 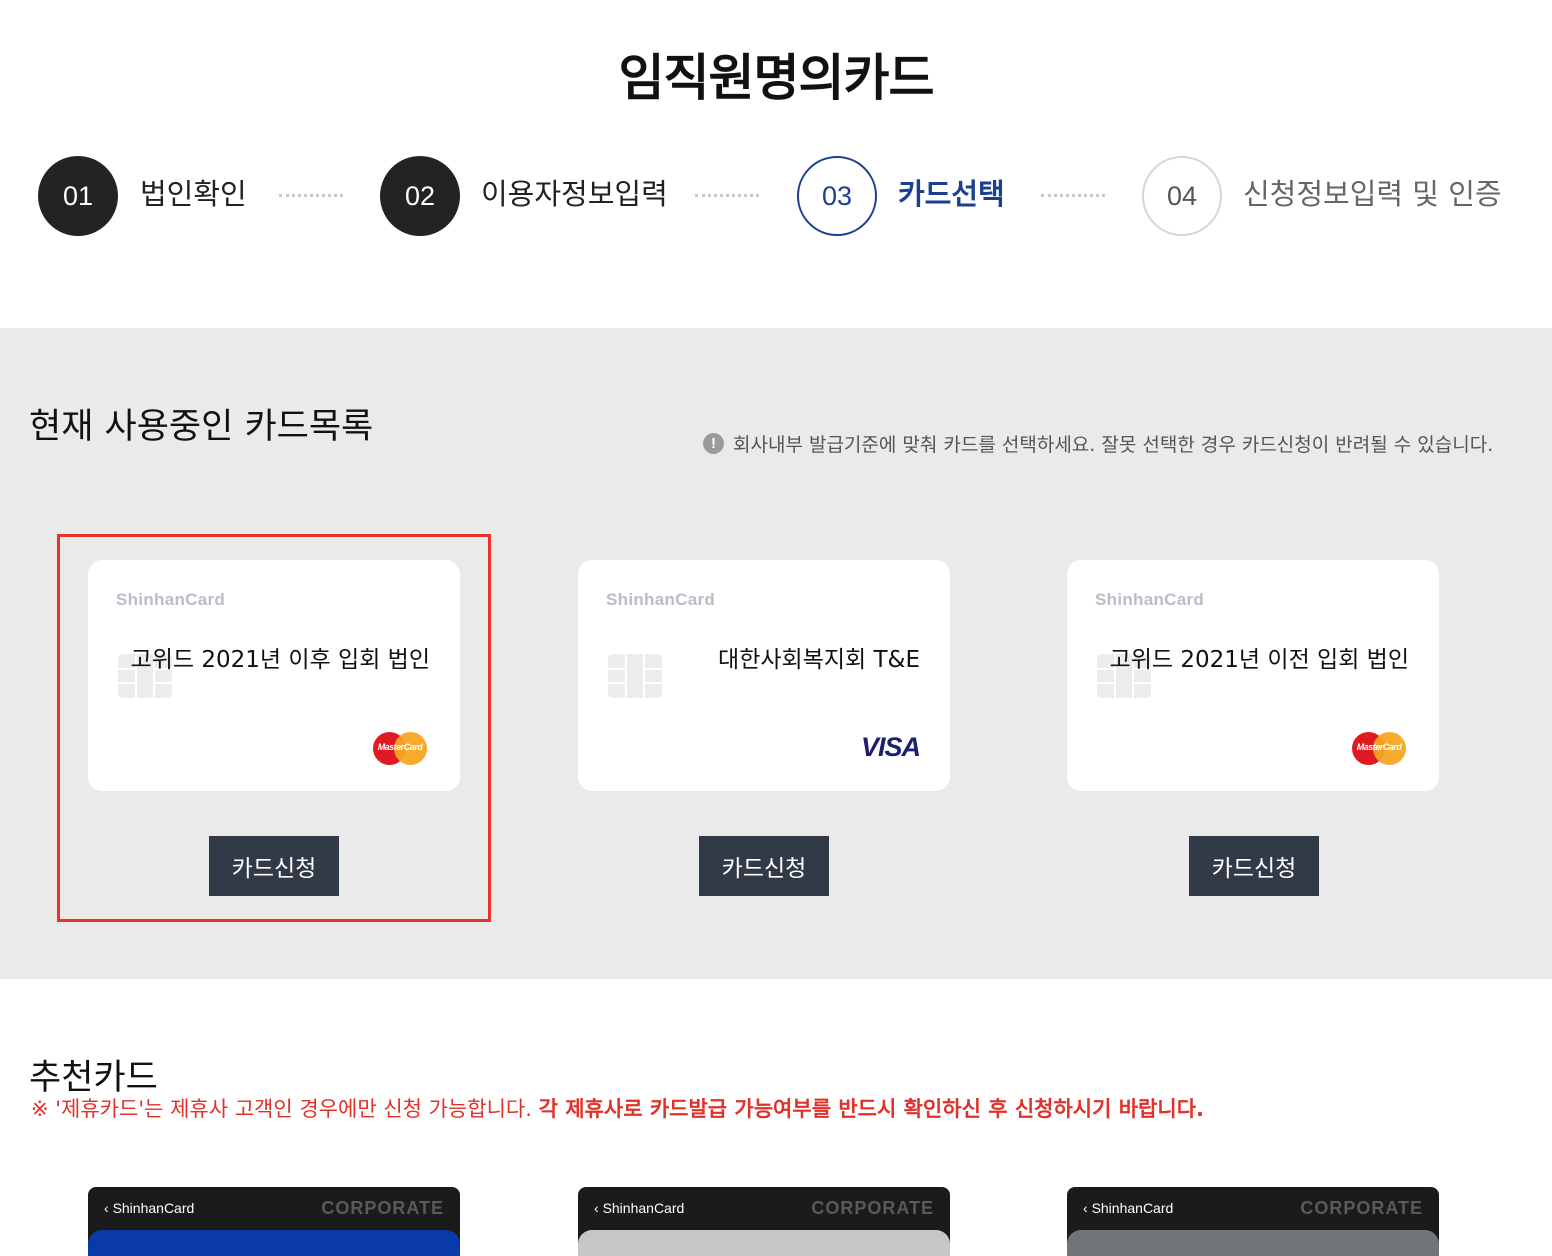 I want to click on exclamation-icon: !, so click(x=713, y=443).